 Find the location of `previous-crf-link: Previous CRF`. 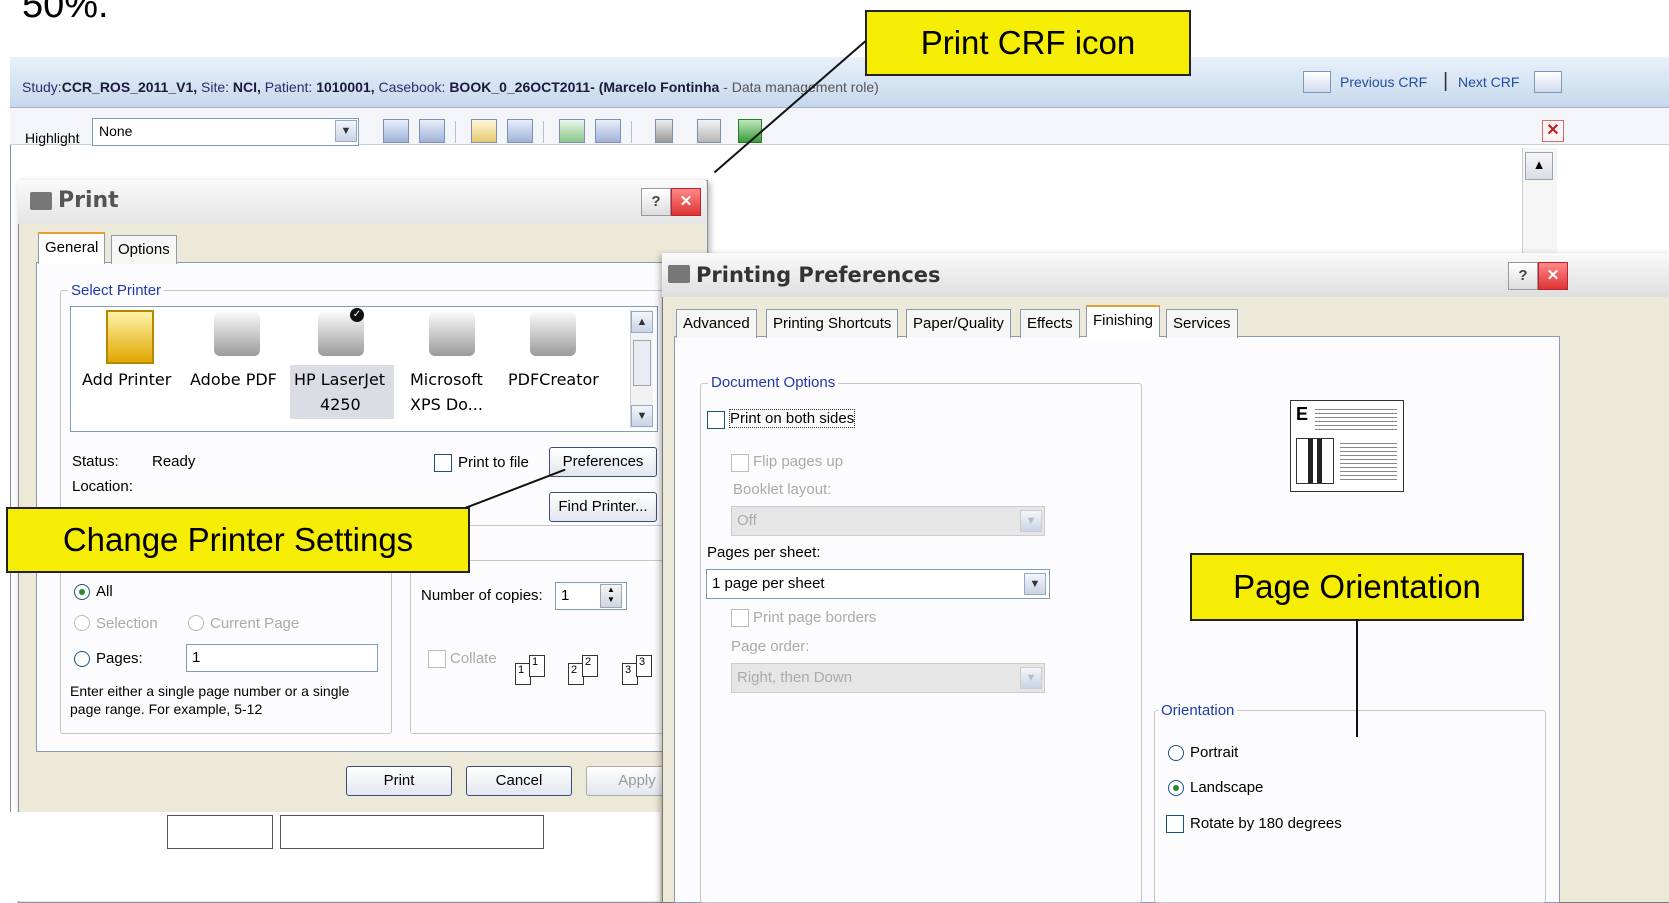

previous-crf-link: Previous CRF is located at coordinates (1383, 82).